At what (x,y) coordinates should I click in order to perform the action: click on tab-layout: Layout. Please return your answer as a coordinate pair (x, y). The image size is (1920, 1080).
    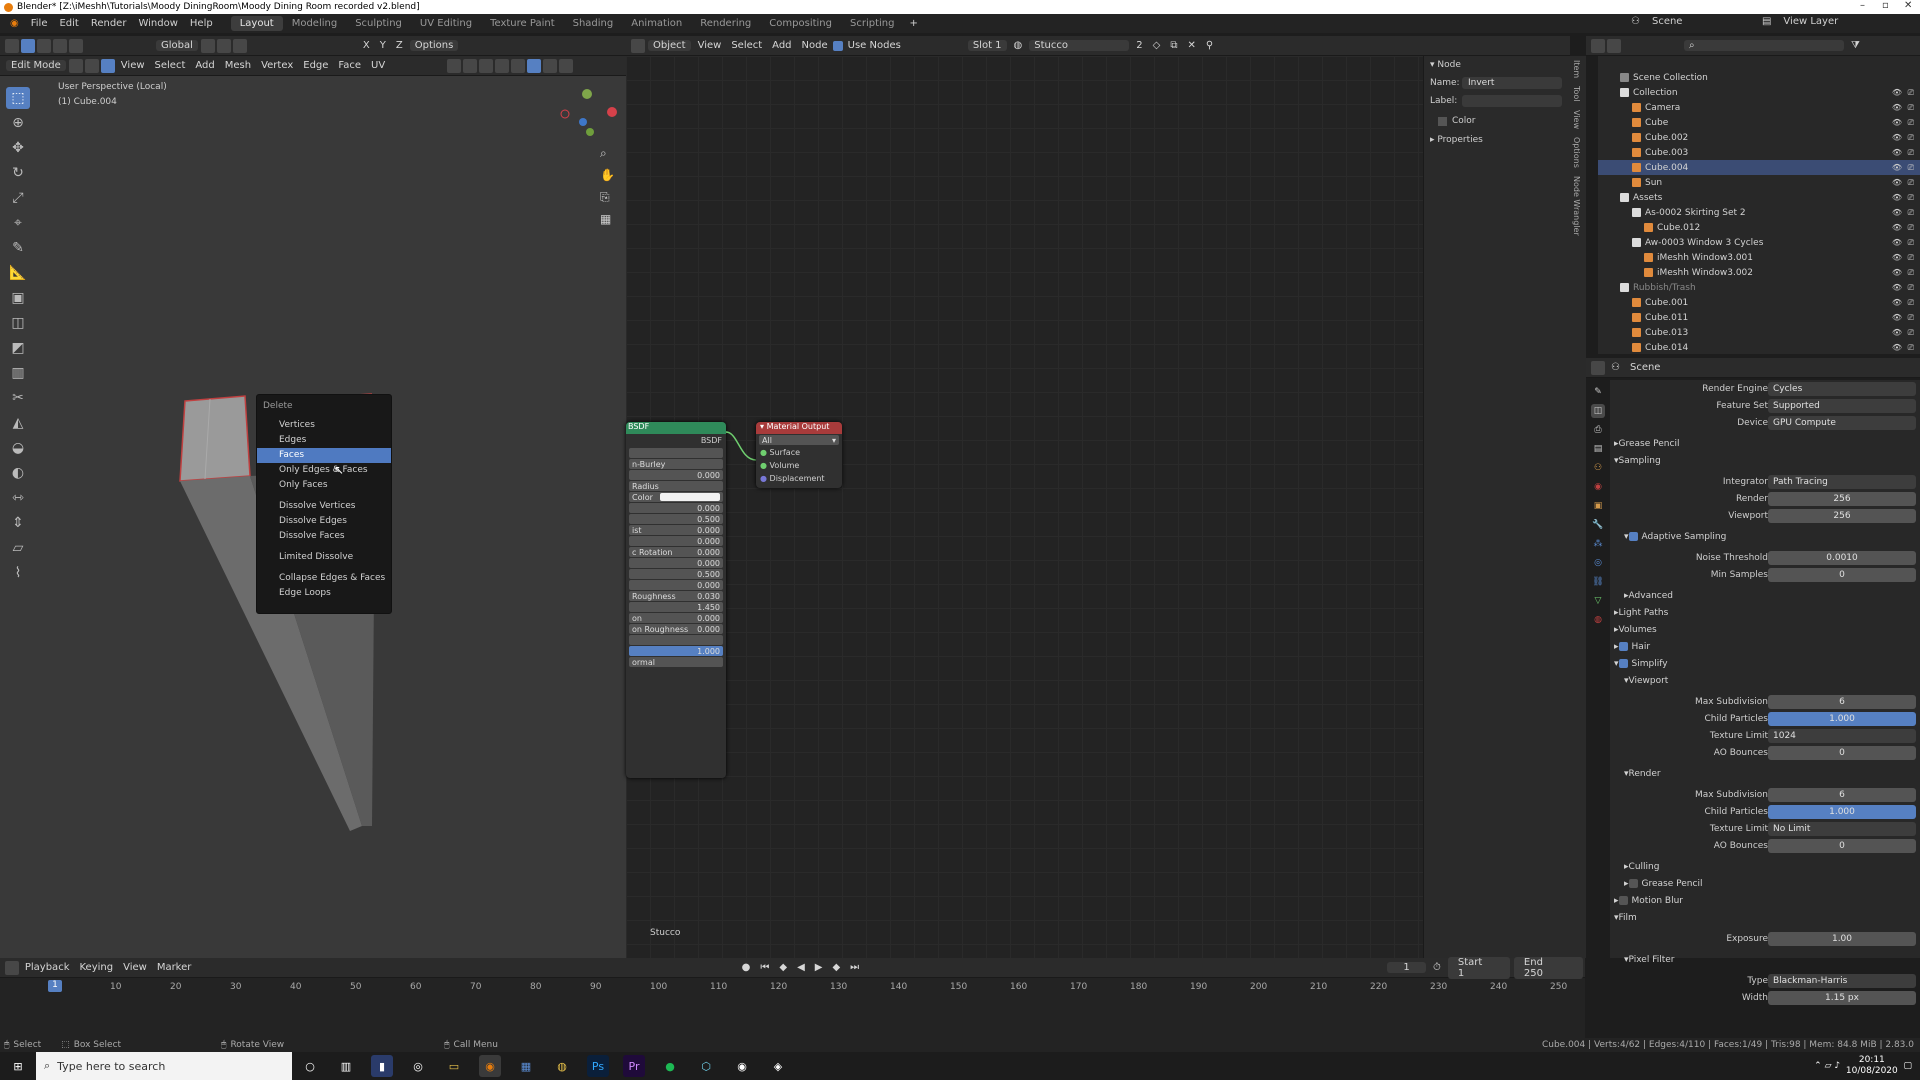
    Looking at the image, I should click on (256, 23).